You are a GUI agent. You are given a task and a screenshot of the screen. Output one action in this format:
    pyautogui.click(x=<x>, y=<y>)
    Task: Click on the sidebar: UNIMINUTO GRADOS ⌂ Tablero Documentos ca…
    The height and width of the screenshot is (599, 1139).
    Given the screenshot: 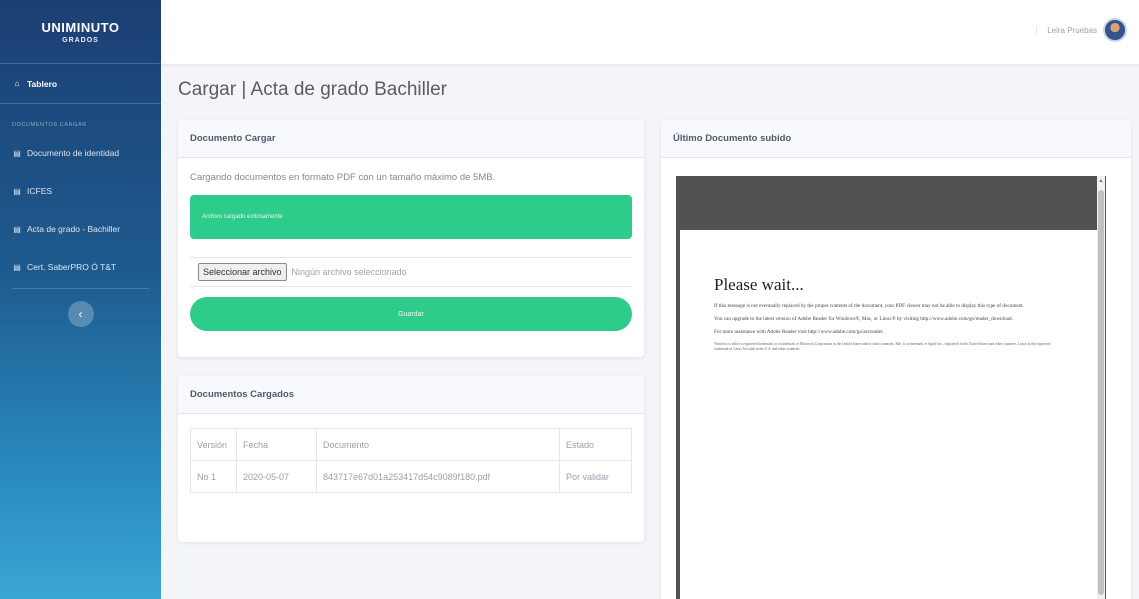 What is the action you would take?
    pyautogui.click(x=80, y=299)
    